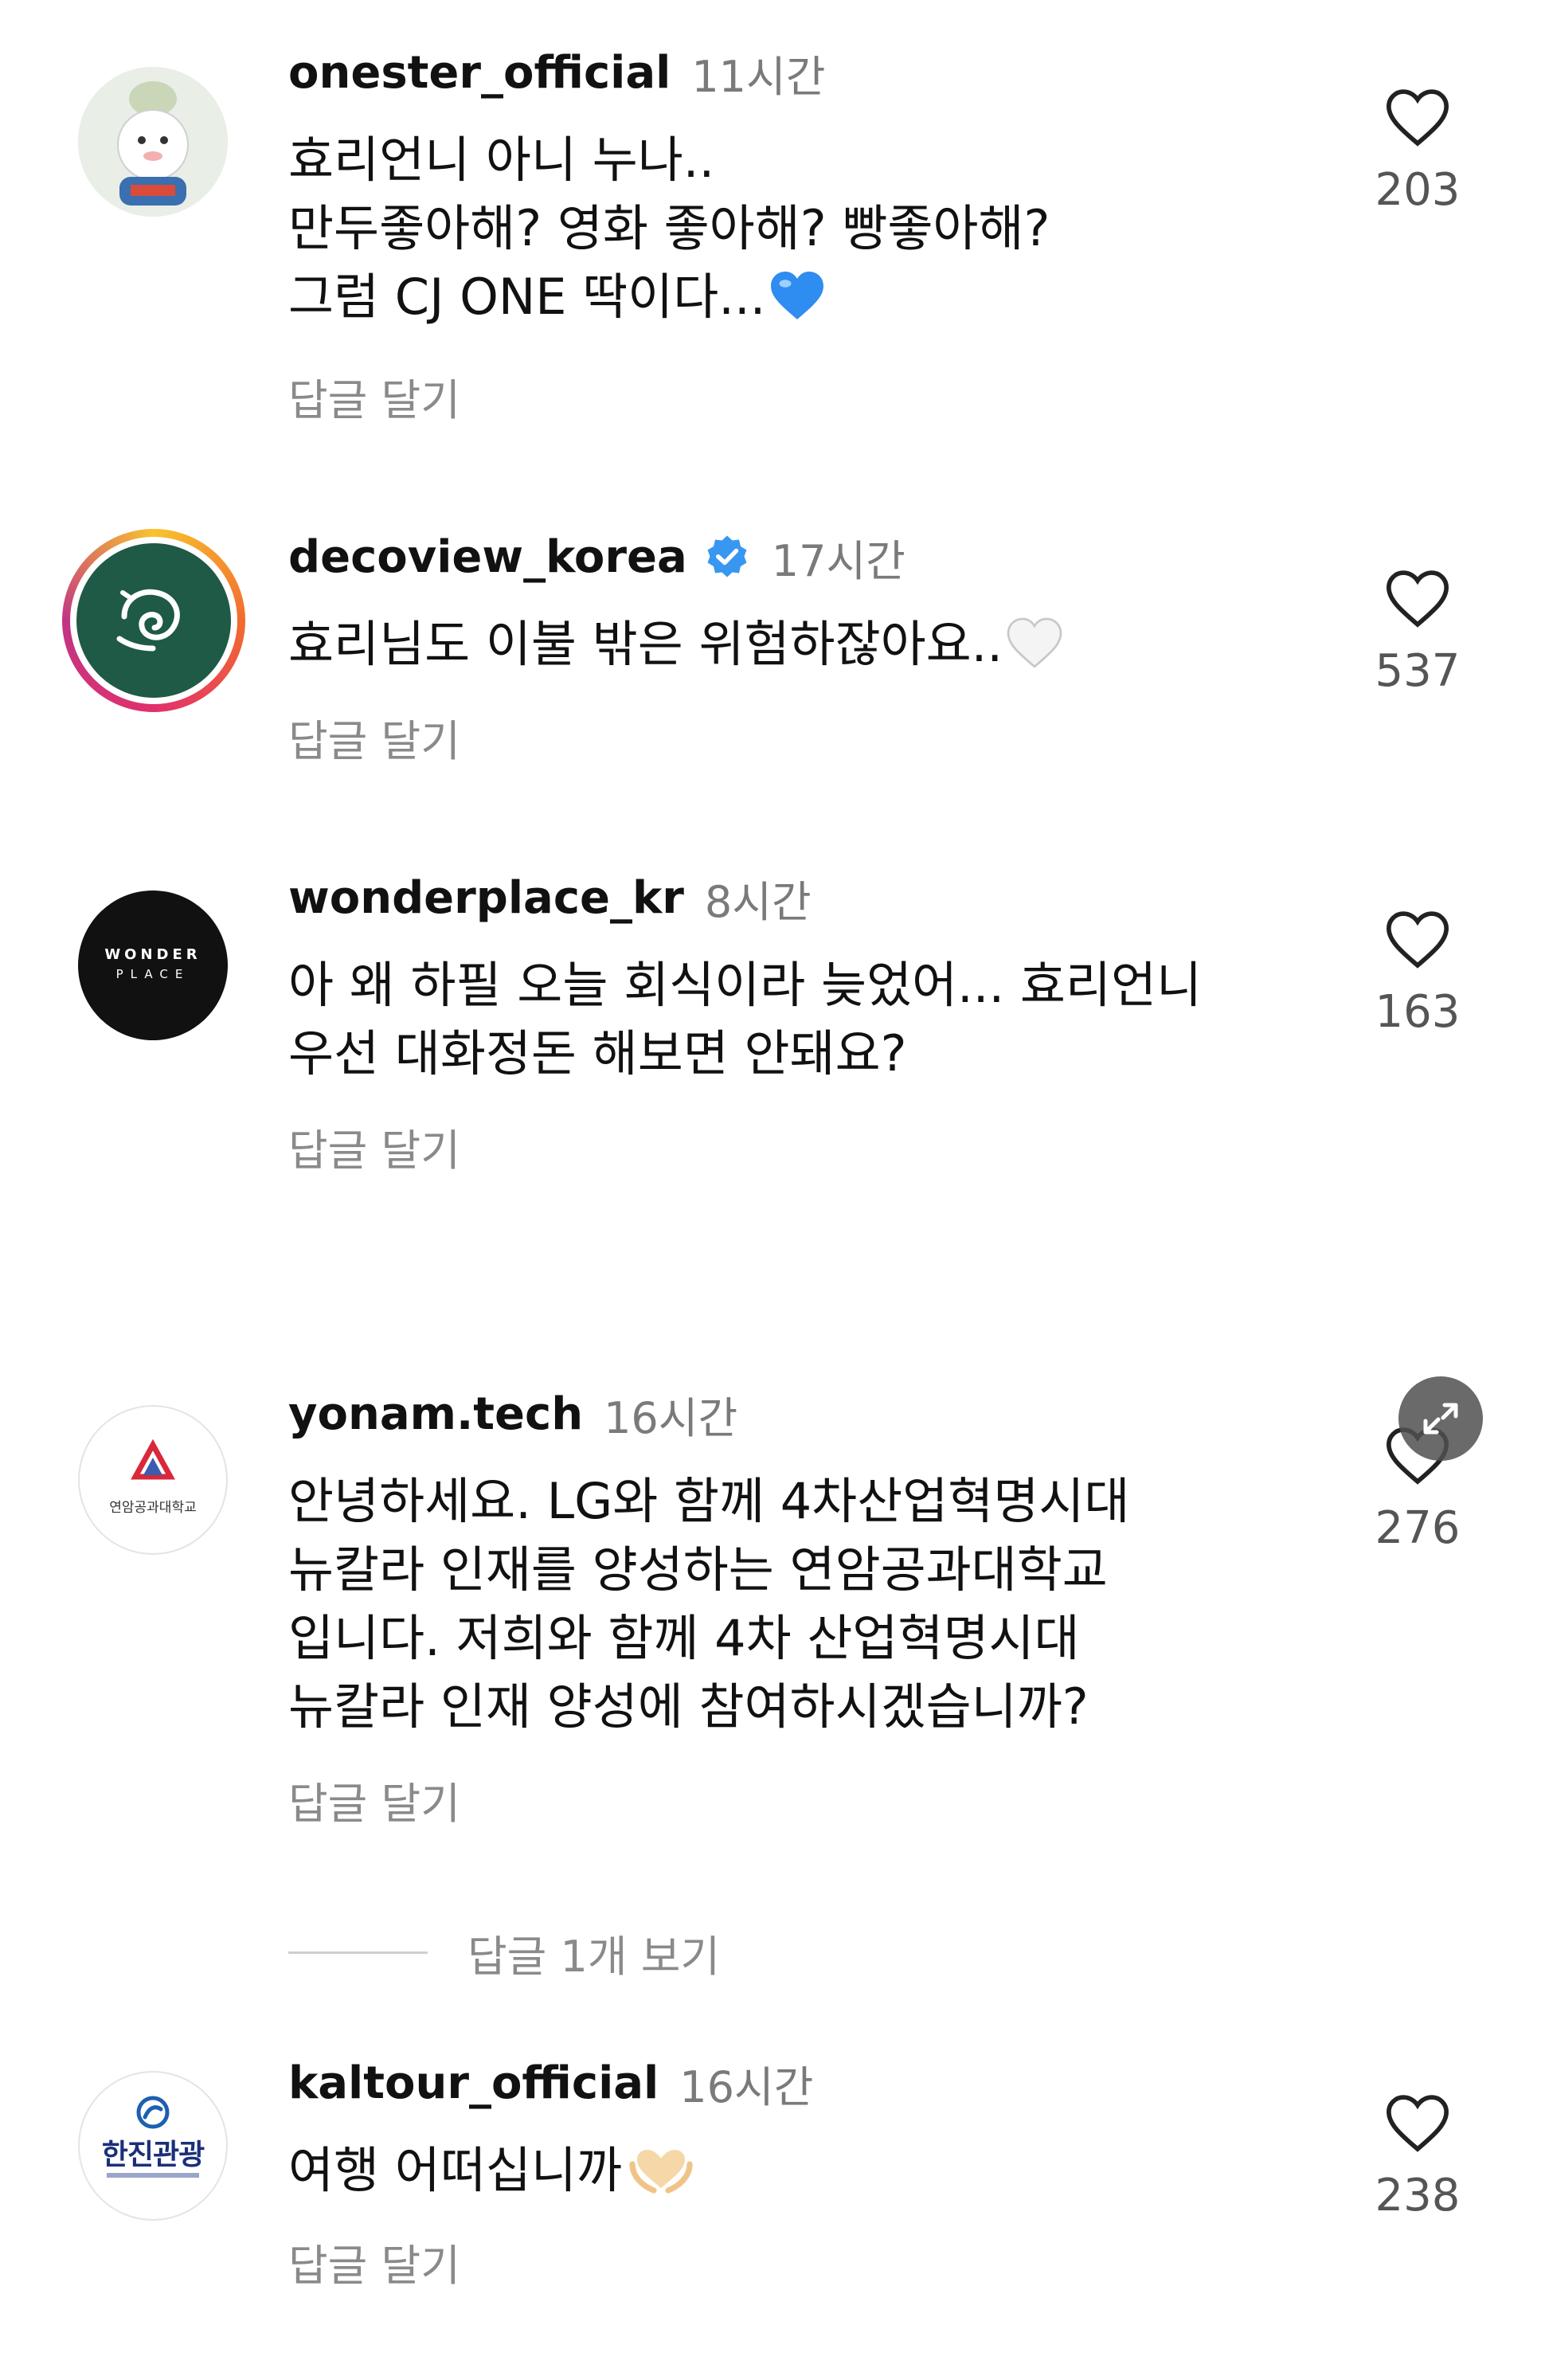 The width and height of the screenshot is (1545, 2380). What do you see at coordinates (153, 965) in the screenshot?
I see `avatar-wonderplace: WONDER PLACE` at bounding box center [153, 965].